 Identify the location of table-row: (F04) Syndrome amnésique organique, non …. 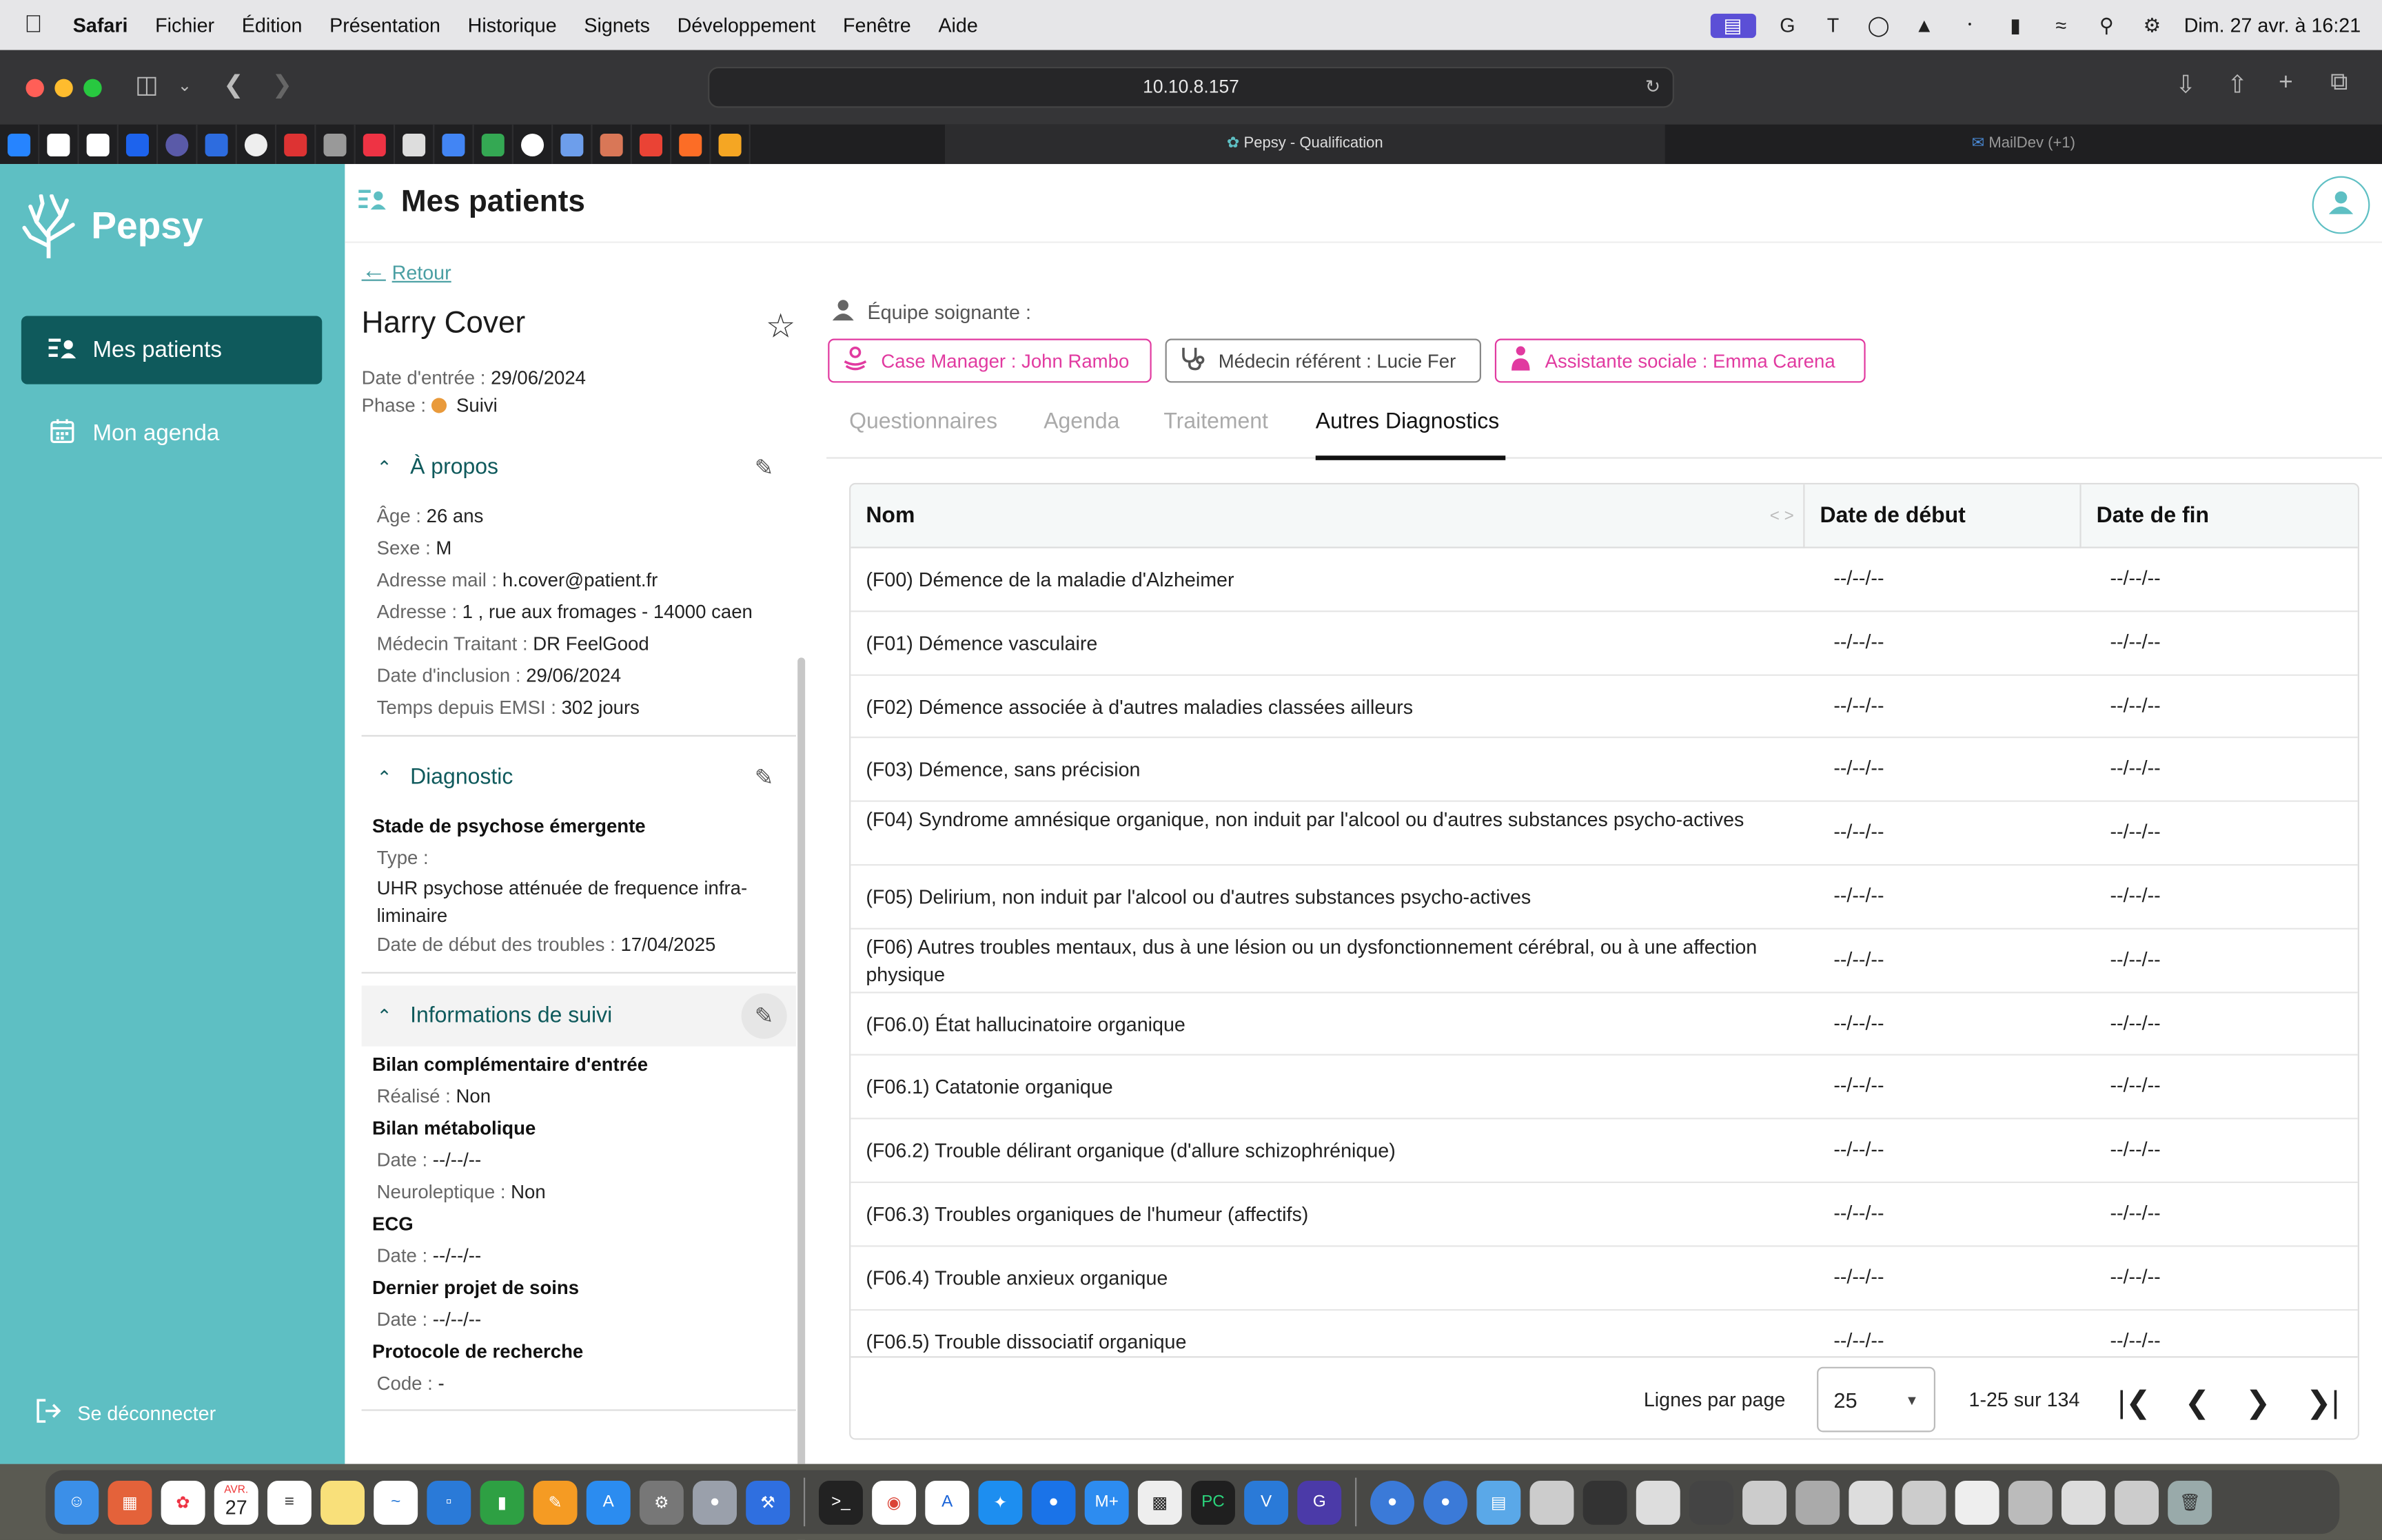
(1605, 834).